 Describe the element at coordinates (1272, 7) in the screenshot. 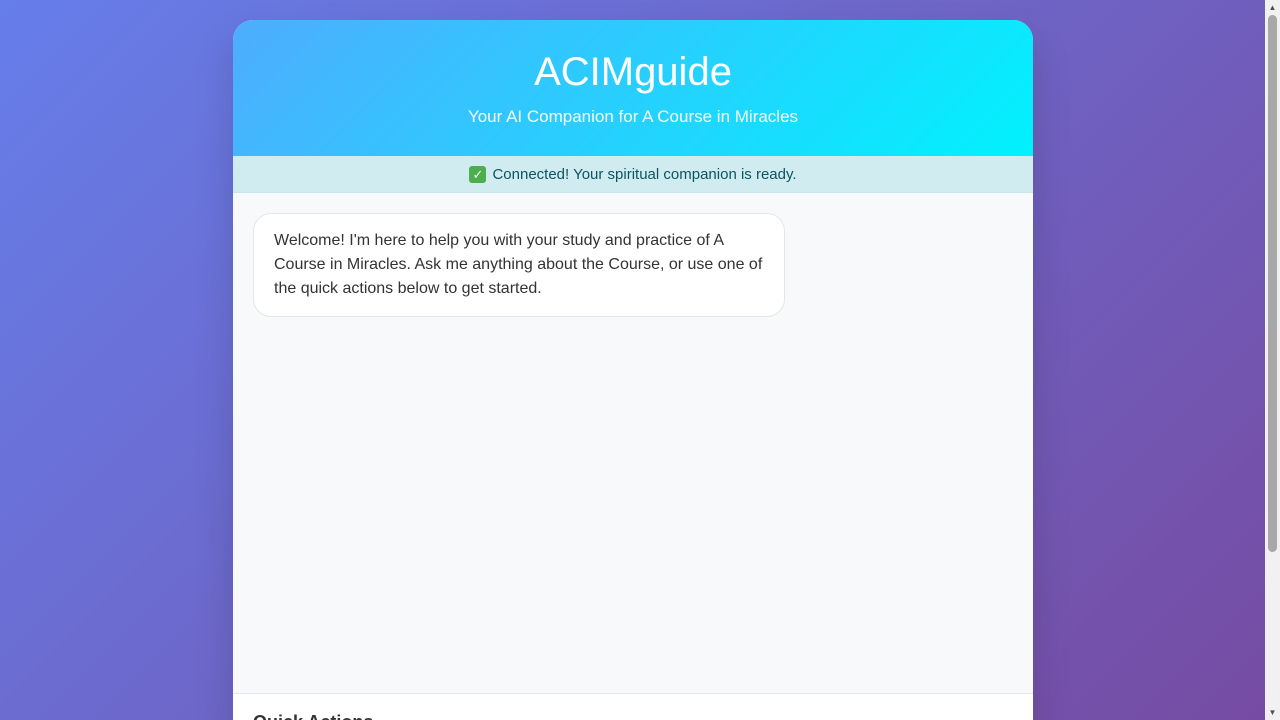

I see `scroll-up-arrow-icon: ▲` at that location.